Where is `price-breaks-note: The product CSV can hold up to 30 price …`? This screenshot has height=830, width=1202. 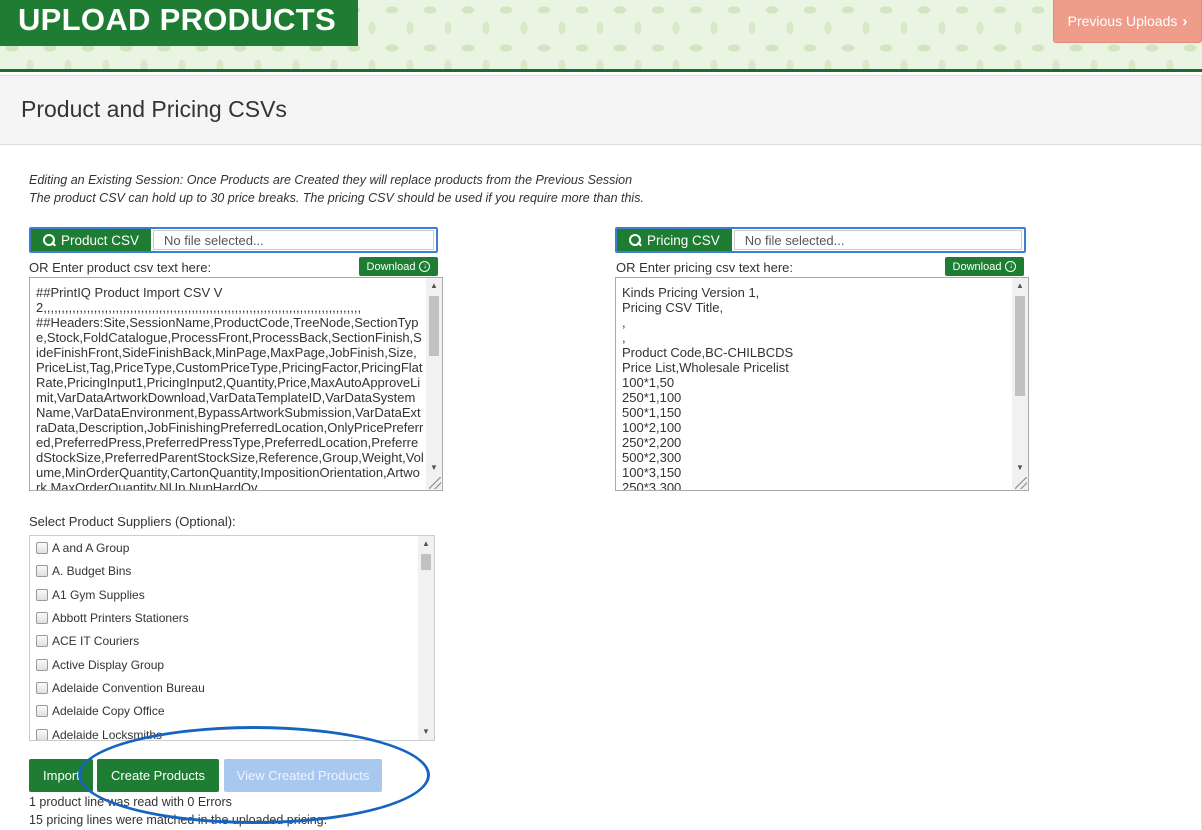
price-breaks-note: The product CSV can hold up to 30 price … is located at coordinates (336, 198).